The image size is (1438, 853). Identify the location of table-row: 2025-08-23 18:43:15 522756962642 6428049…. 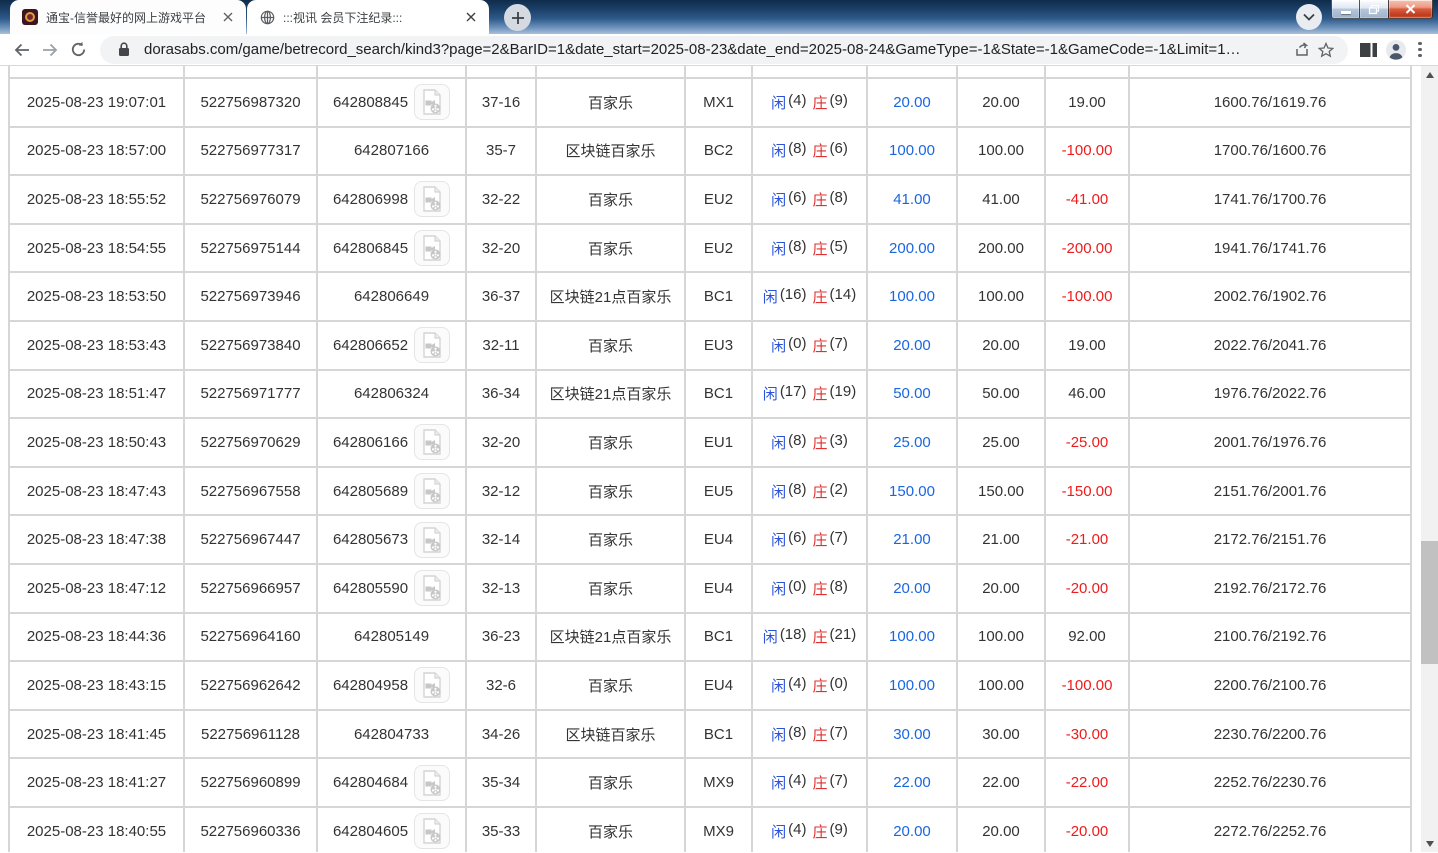
(710, 686).